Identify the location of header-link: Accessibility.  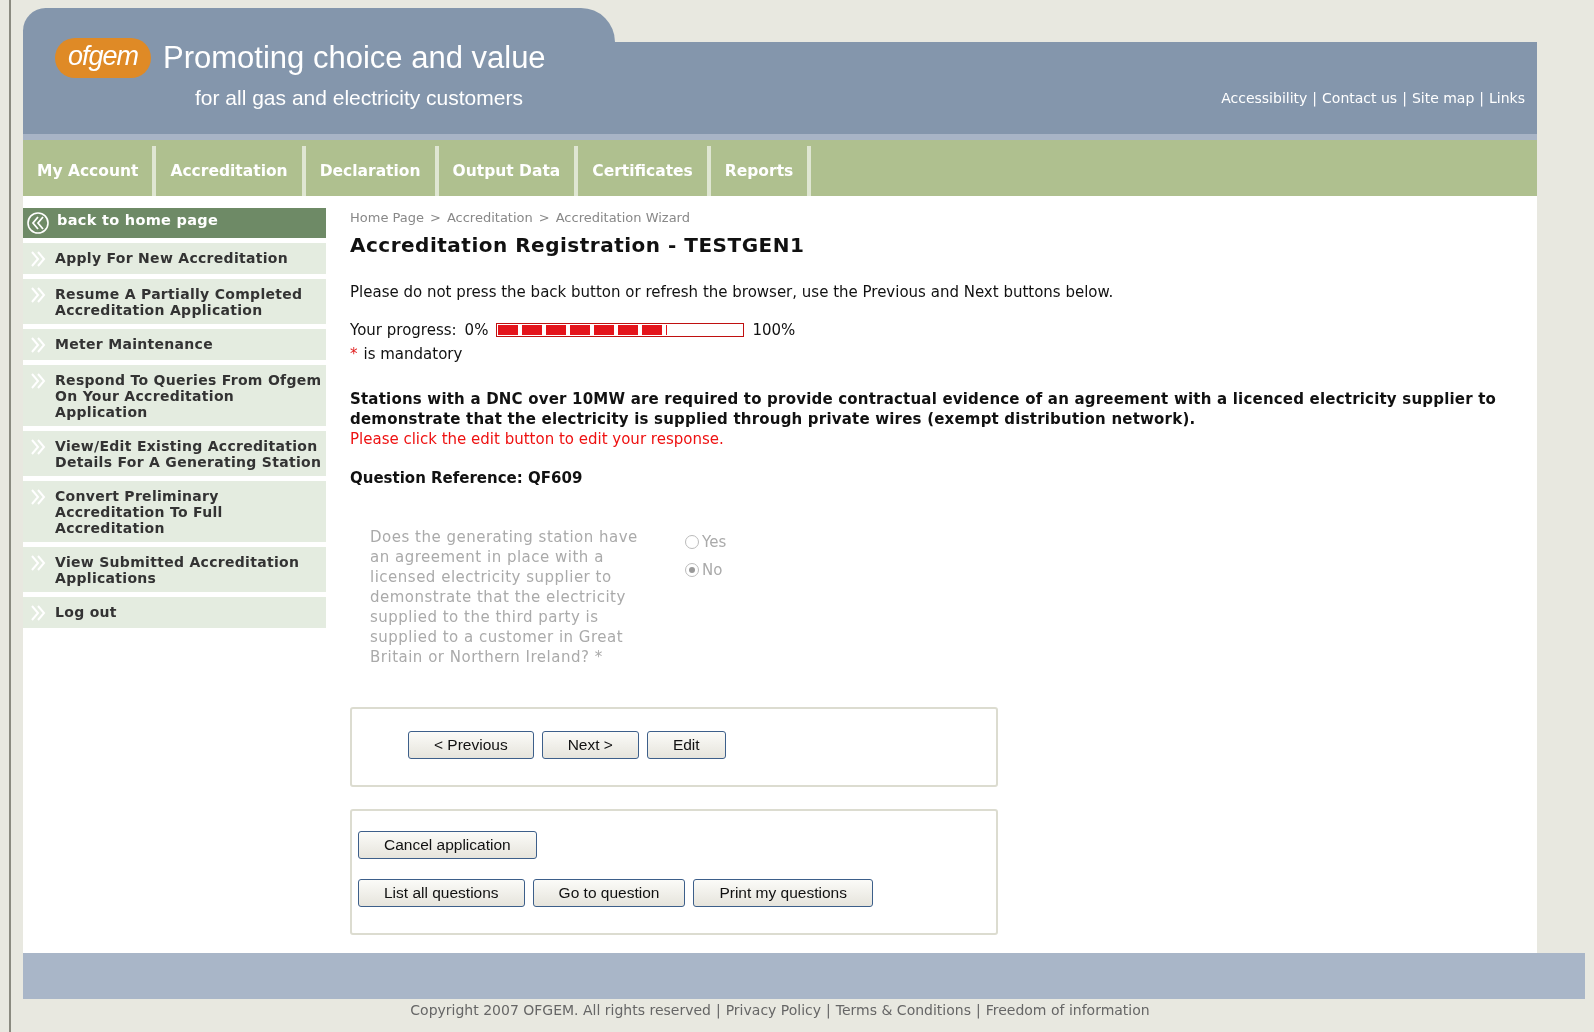
(1264, 98).